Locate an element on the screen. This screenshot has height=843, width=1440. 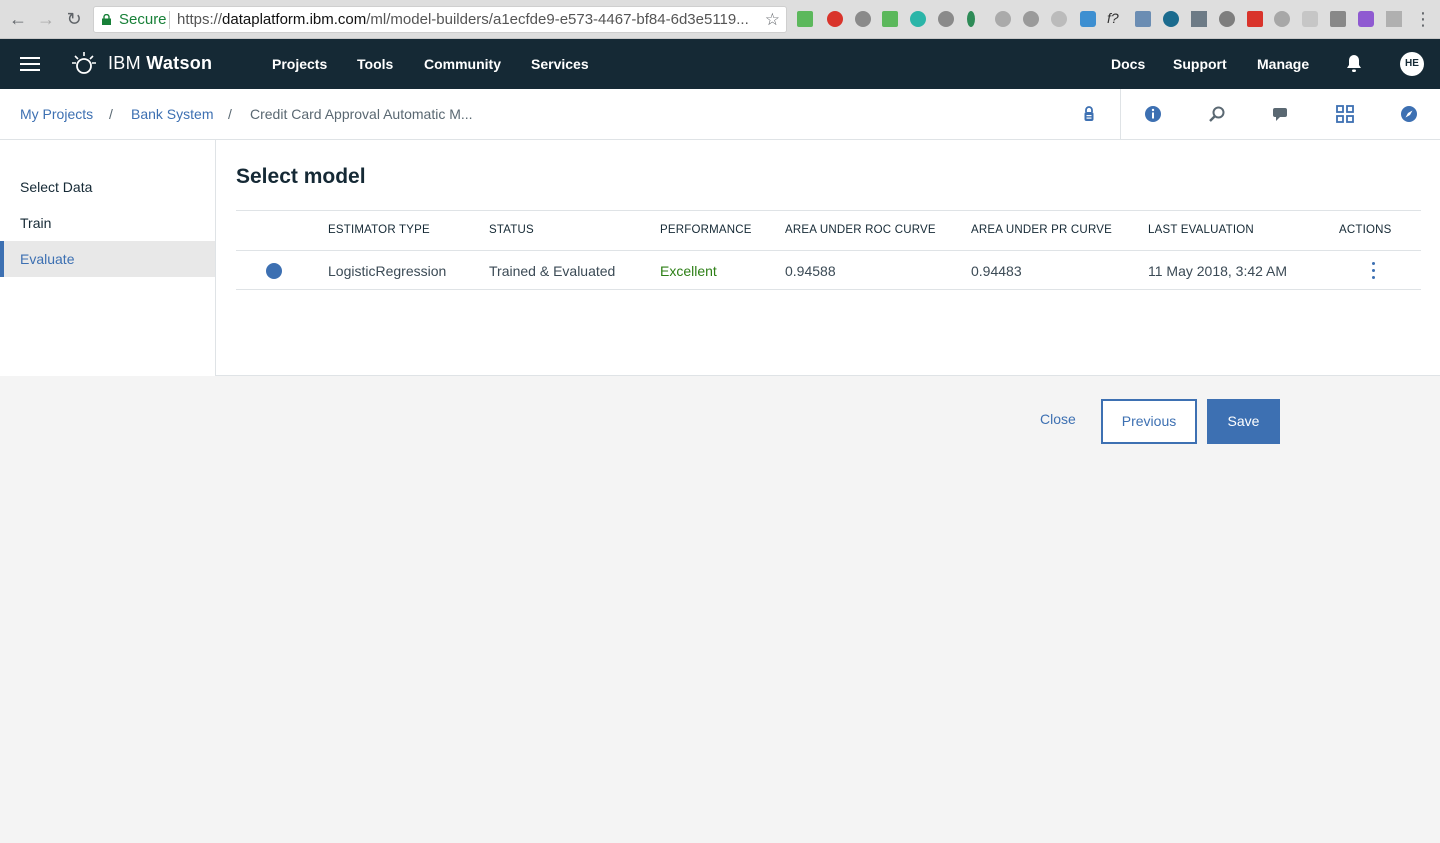
extension-beta-icon is located at coordinates (890, 19).